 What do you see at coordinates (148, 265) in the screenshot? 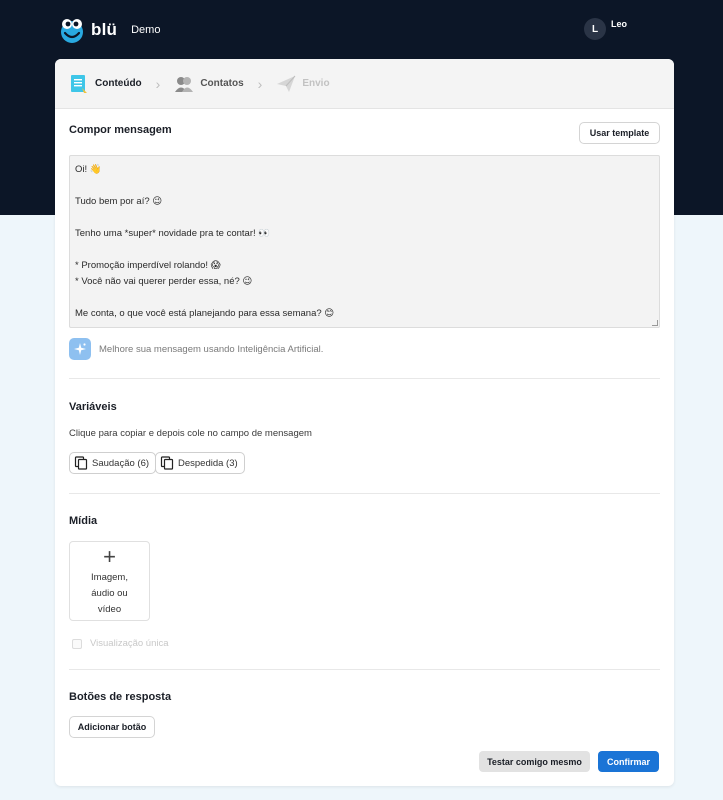
I see `message-line: * Promoção imperdível rolando! 😱` at bounding box center [148, 265].